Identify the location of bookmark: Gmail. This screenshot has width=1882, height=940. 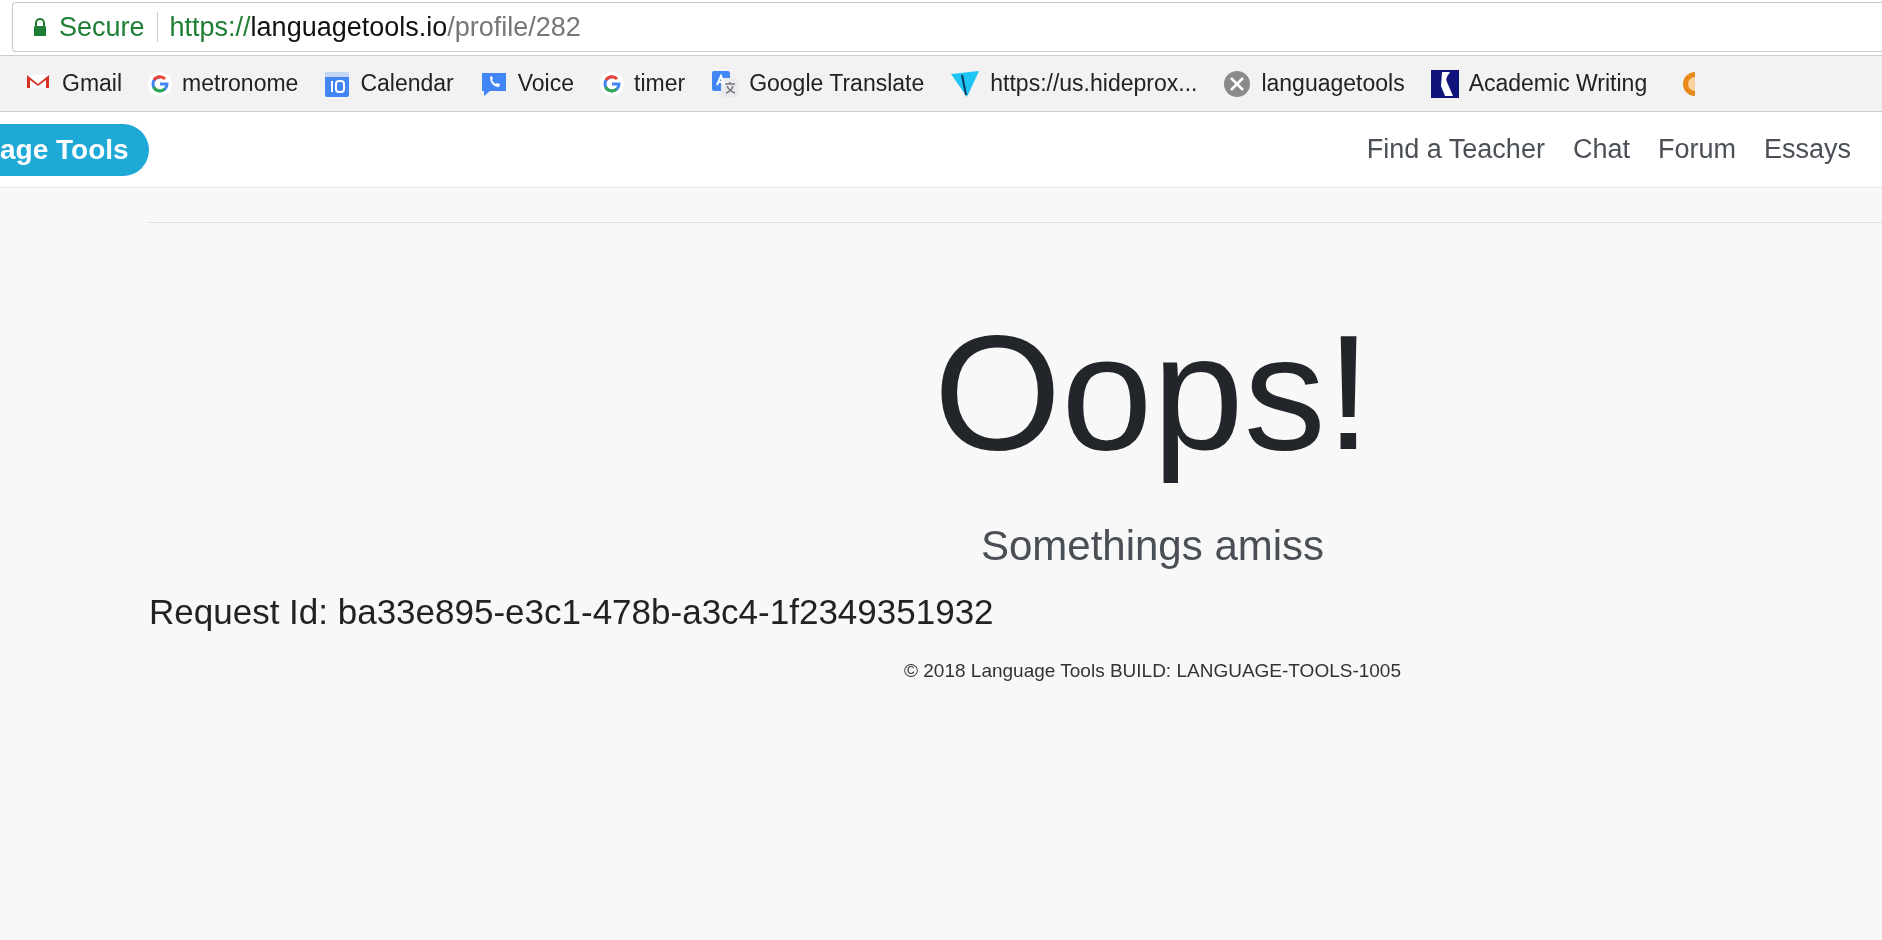
(73, 83).